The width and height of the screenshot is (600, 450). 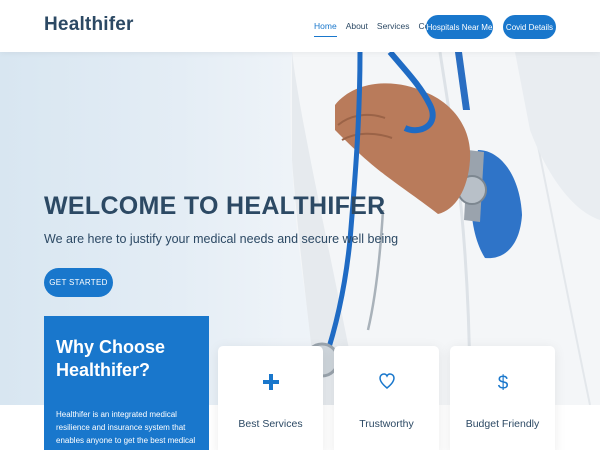 I want to click on card-title: Budget Friendly, so click(x=502, y=424).